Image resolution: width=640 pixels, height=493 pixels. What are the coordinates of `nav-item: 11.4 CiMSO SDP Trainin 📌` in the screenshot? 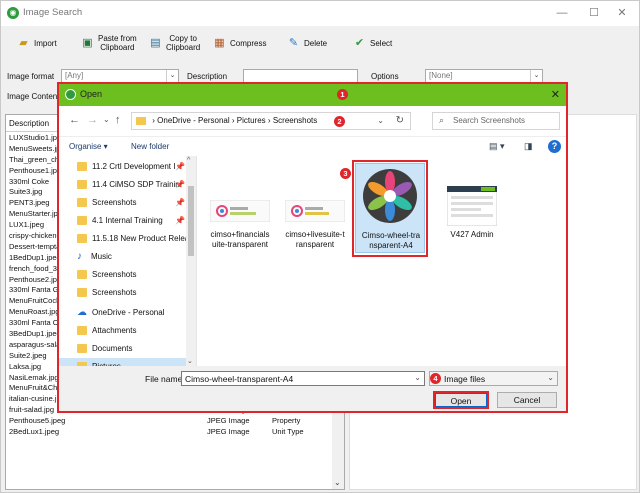 It's located at (132, 184).